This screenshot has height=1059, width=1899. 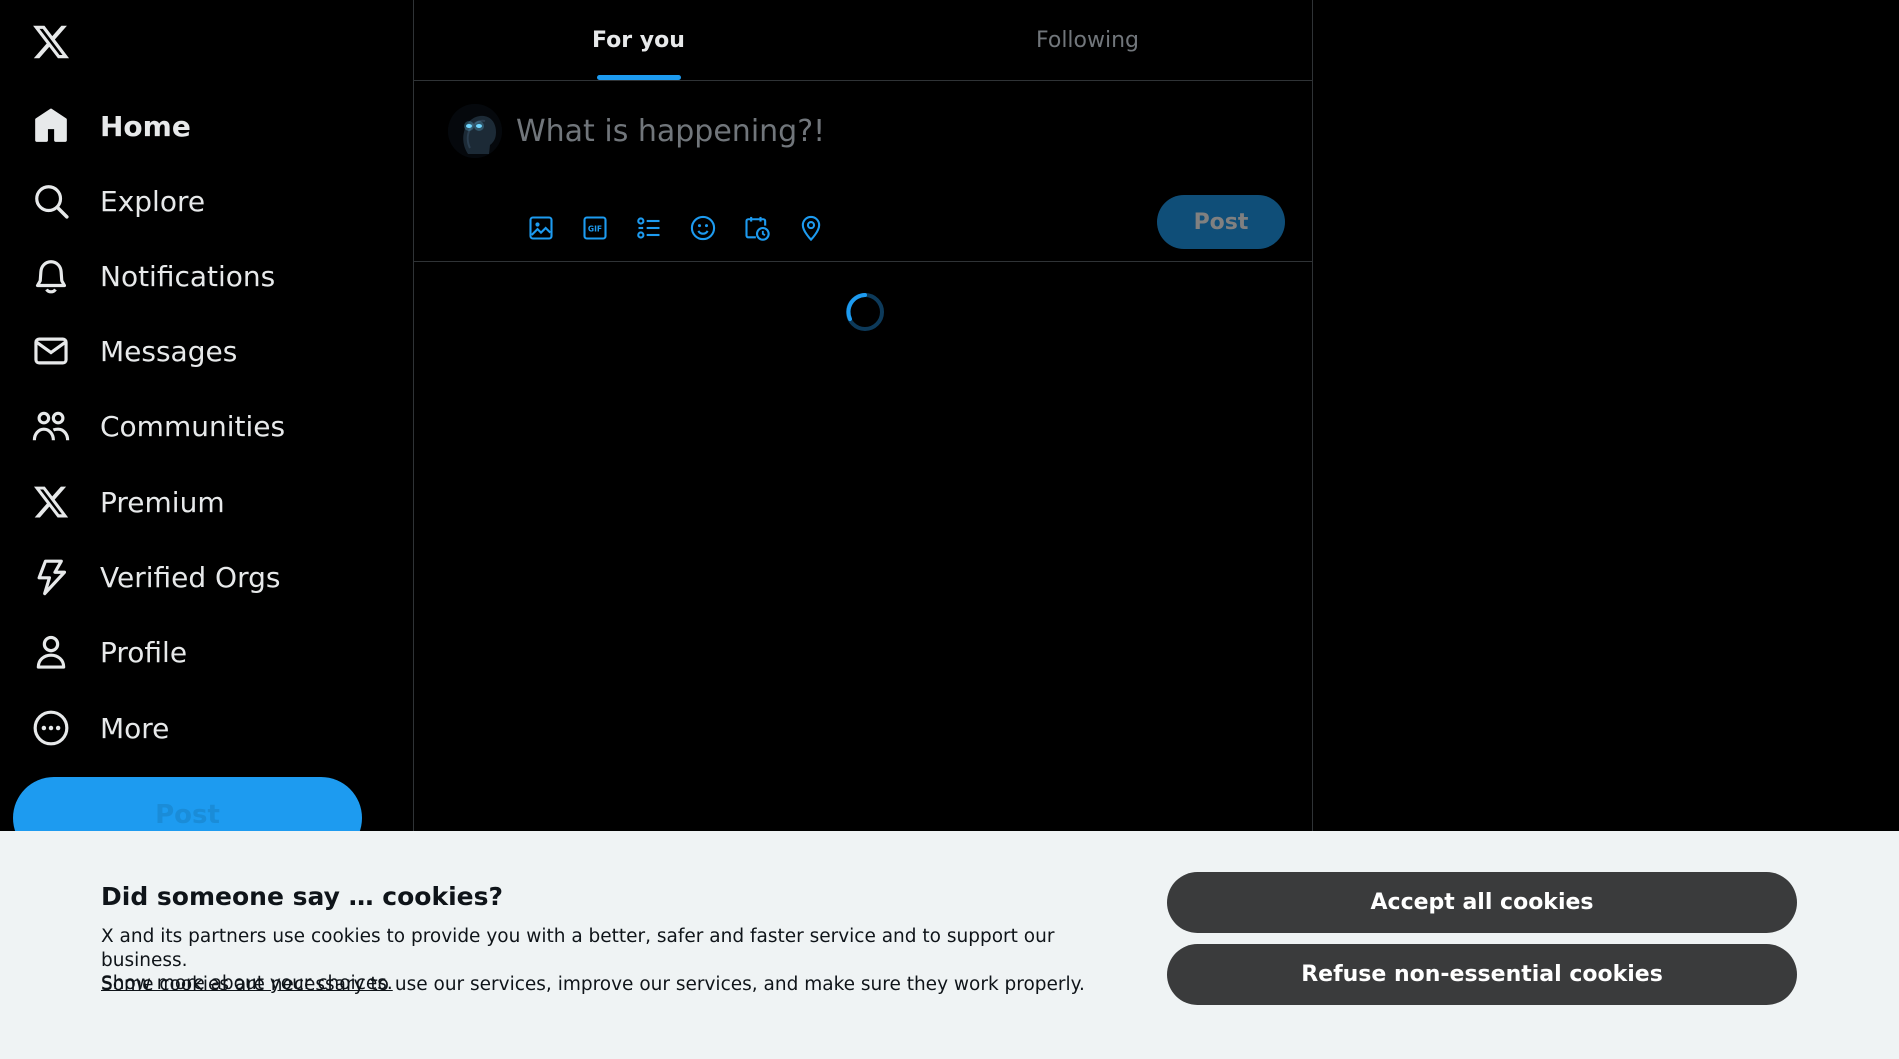 I want to click on sidebar-item-home: Home, so click(x=111, y=126).